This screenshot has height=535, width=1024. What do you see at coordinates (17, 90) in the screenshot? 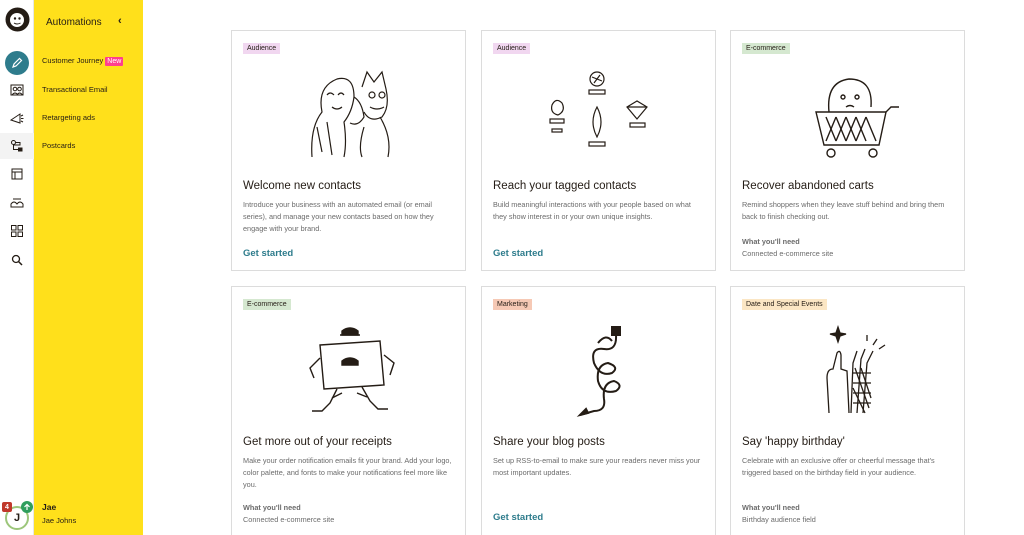
I see `audience-icon` at bounding box center [17, 90].